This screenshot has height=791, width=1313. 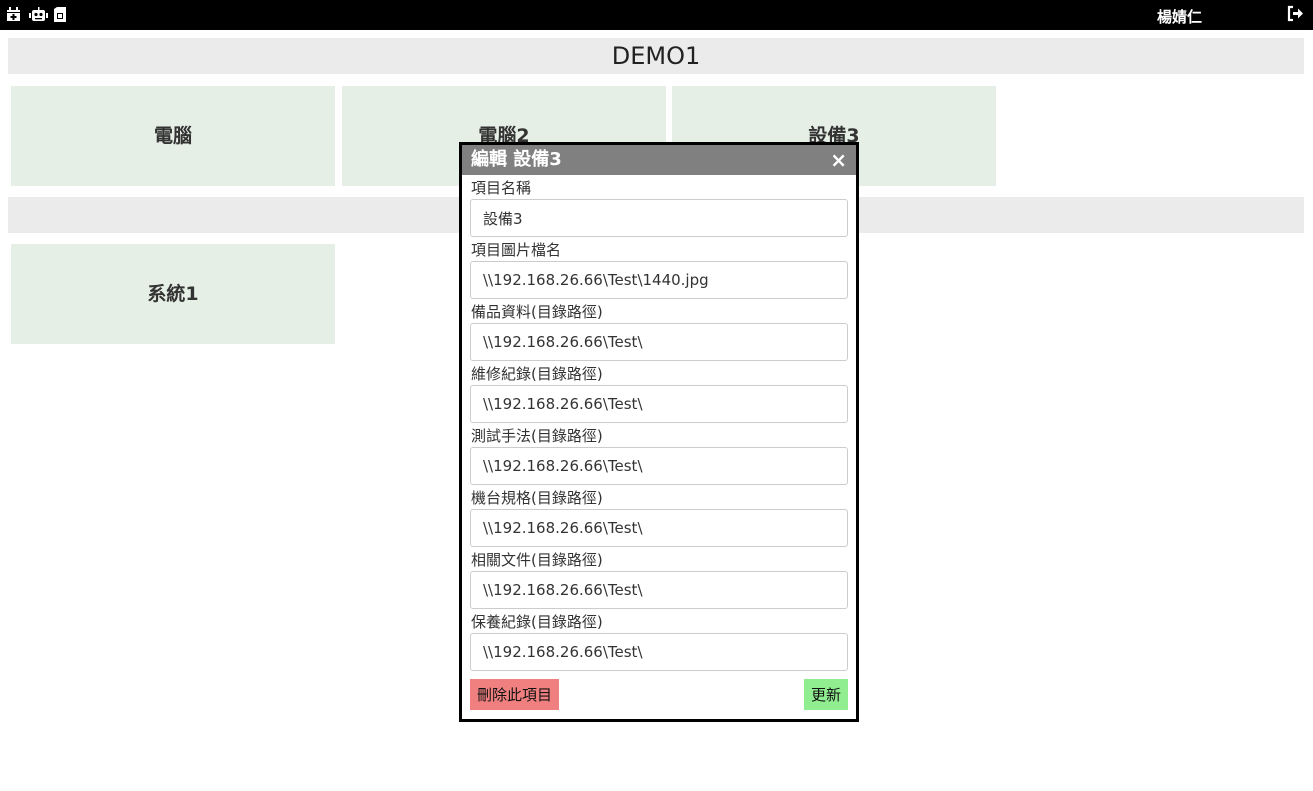 I want to click on image-filename-input, so click(x=659, y=280).